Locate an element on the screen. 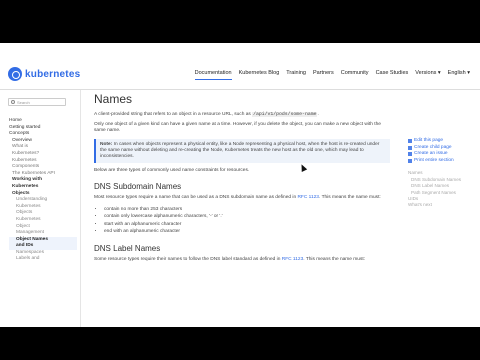 The width and height of the screenshot is (480, 360). nav-partners: Partners is located at coordinates (323, 75).